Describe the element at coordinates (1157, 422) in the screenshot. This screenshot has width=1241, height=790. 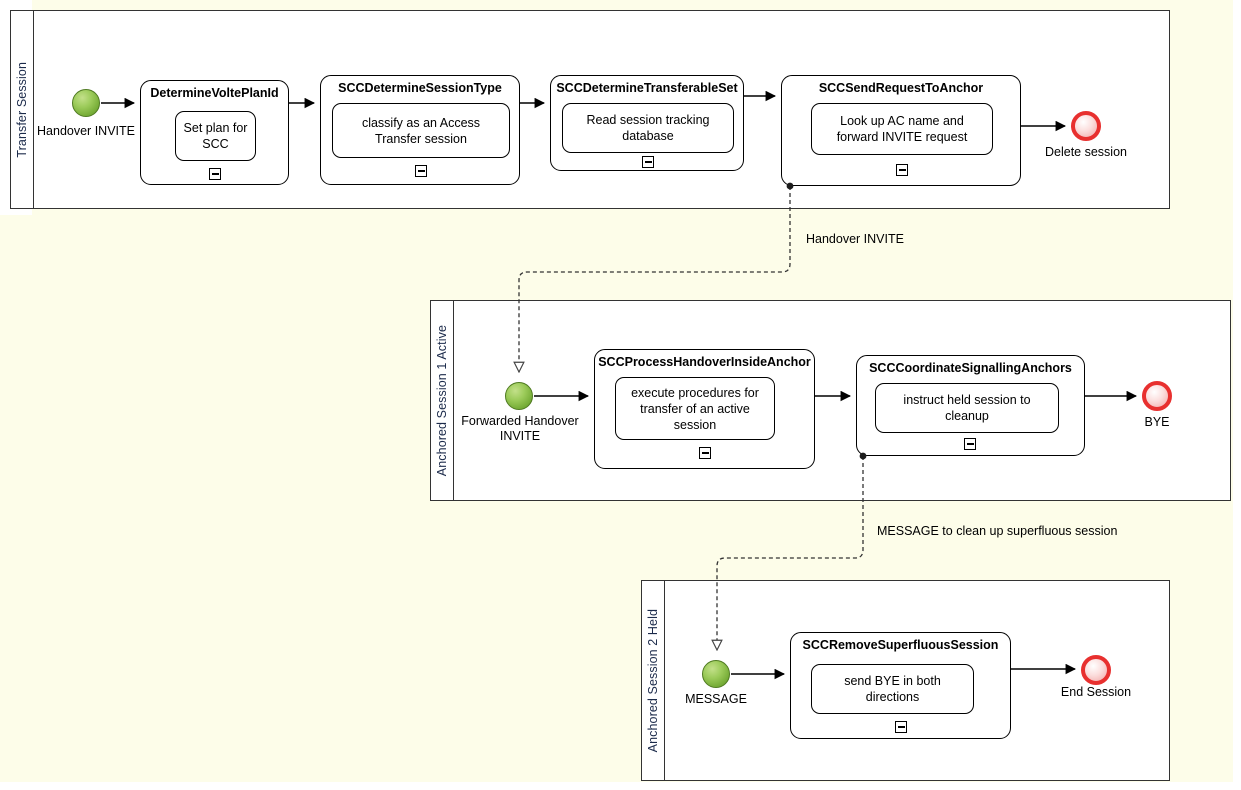
I see `end-event-label-bye: BYE` at that location.